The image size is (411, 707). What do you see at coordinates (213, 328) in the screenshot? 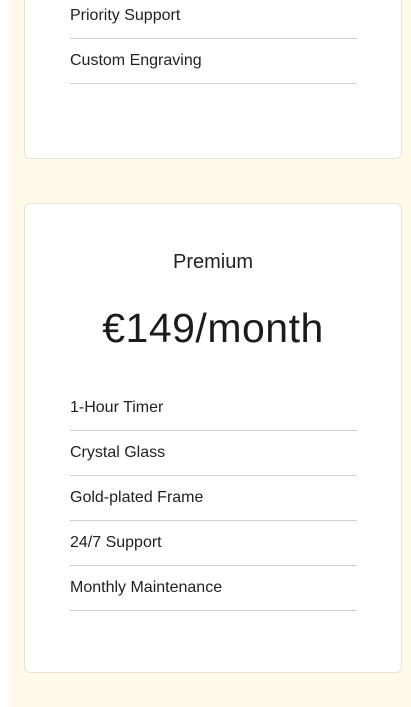
I see `plan-price: €149/month` at bounding box center [213, 328].